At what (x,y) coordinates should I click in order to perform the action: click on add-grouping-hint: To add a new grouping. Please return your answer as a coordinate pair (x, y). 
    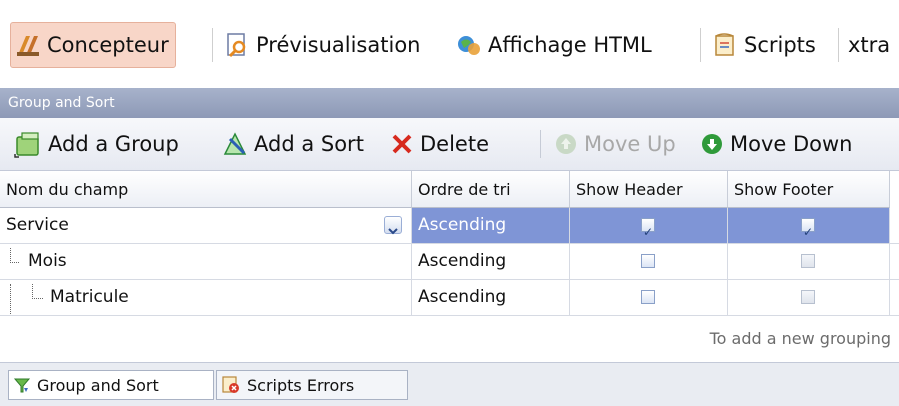
    Looking at the image, I should click on (800, 338).